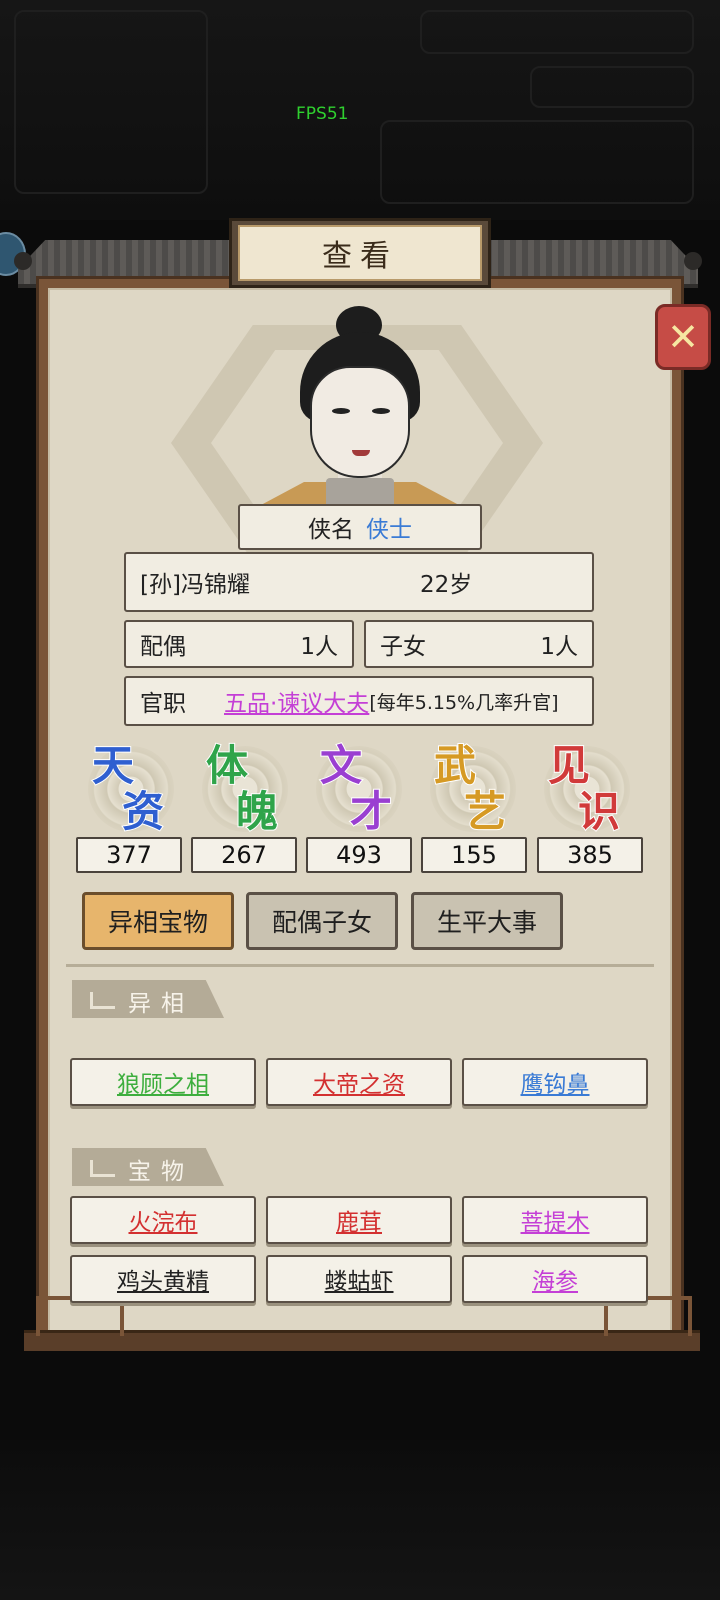 The width and height of the screenshot is (720, 1600). What do you see at coordinates (555, 1279) in the screenshot?
I see `treasure-item: 海参` at bounding box center [555, 1279].